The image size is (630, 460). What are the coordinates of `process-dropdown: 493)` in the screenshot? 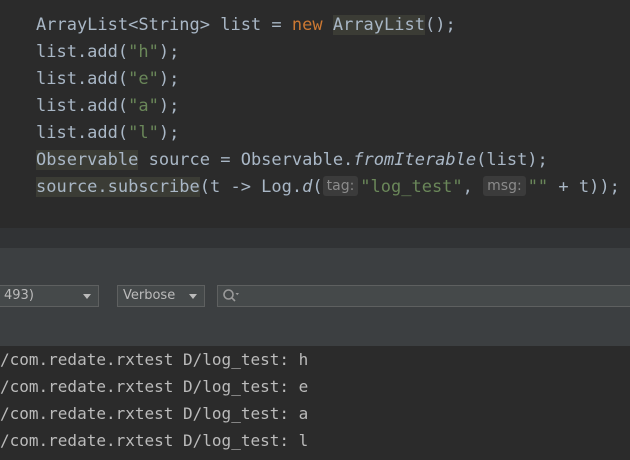 It's located at (49, 296).